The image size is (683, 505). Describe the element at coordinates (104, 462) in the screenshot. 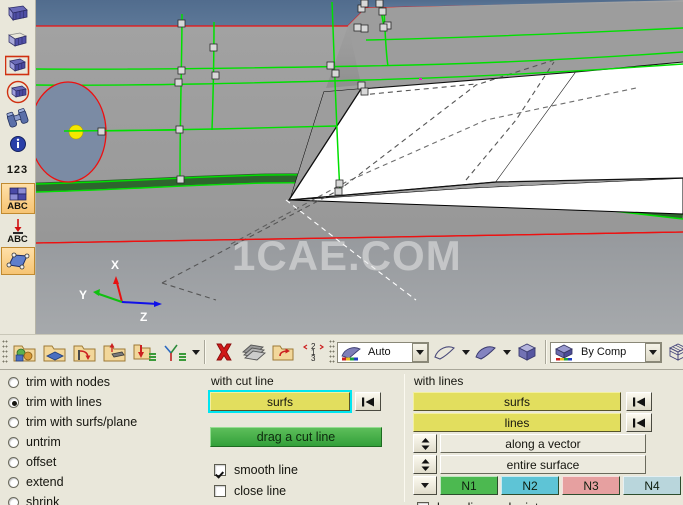

I see `radio-offset: offset` at that location.